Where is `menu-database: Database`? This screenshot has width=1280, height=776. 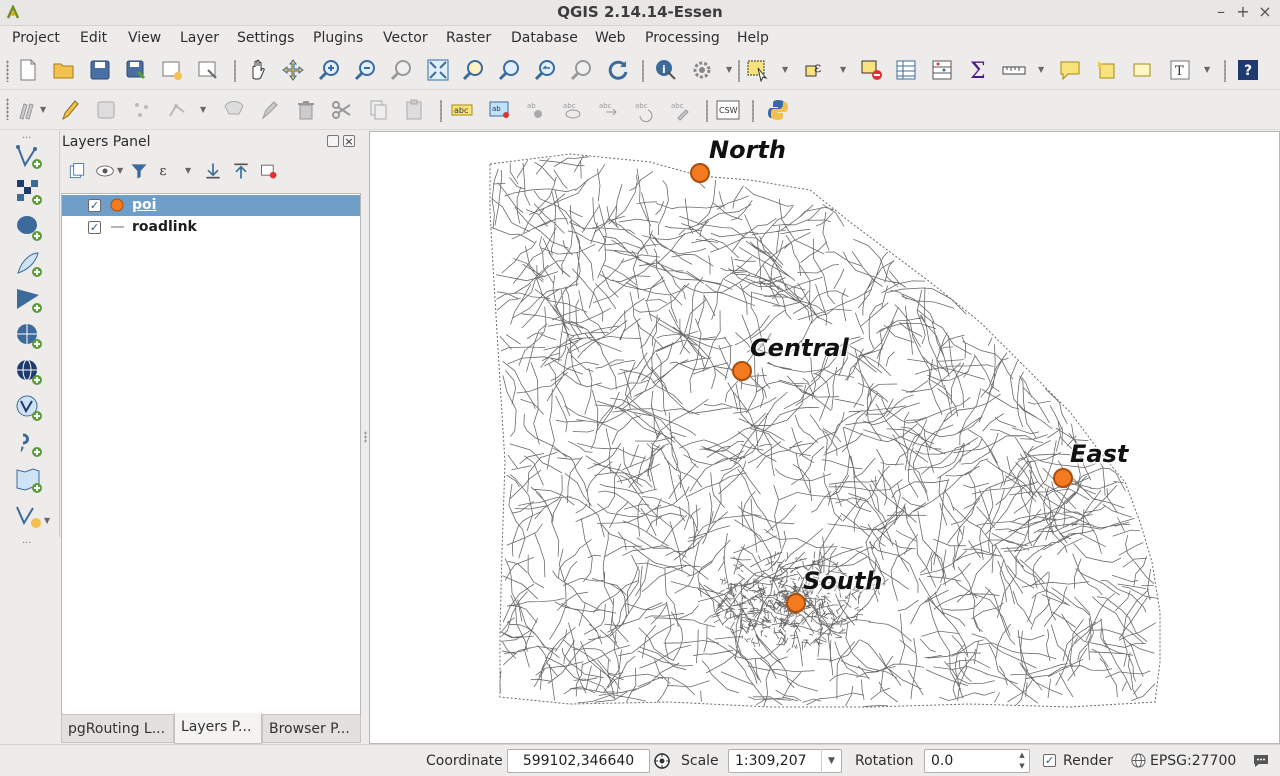 menu-database: Database is located at coordinates (544, 38).